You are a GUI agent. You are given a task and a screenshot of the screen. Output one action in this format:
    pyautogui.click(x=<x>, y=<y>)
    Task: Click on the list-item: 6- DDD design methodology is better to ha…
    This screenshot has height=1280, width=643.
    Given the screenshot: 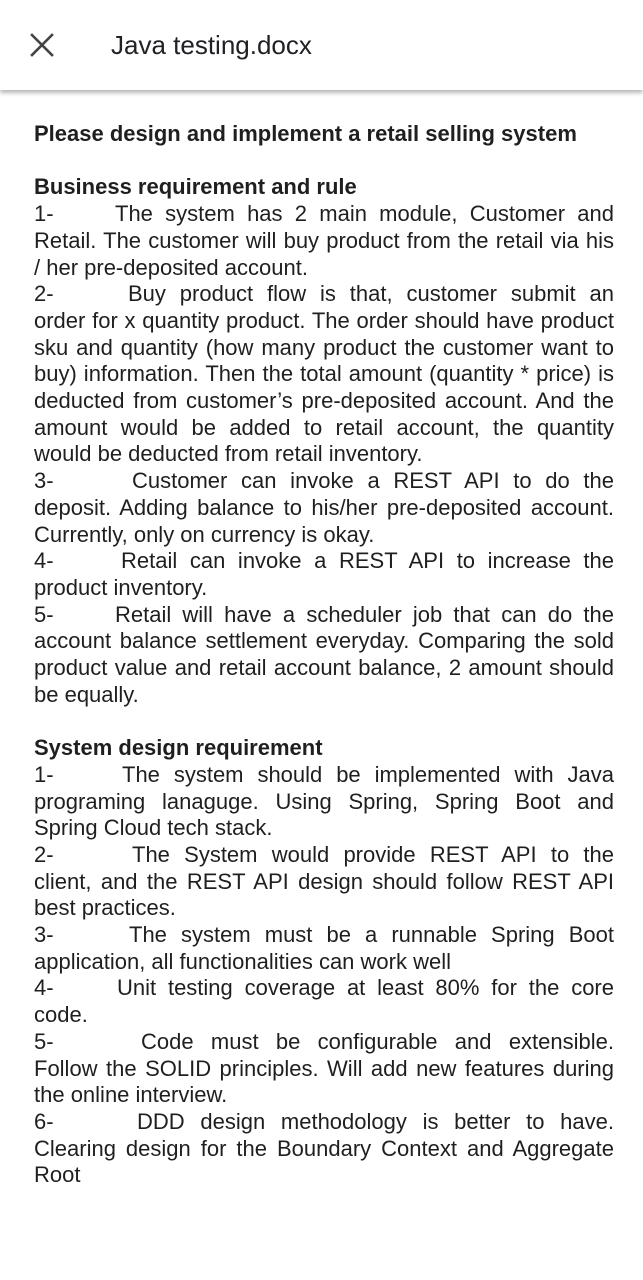 What is the action you would take?
    pyautogui.click(x=324, y=1149)
    